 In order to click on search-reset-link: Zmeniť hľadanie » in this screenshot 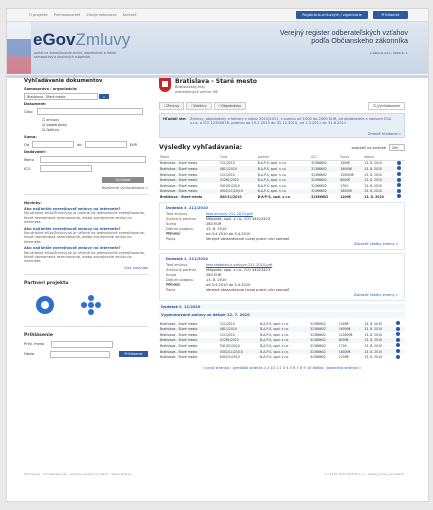, I will do `click(384, 134)`.